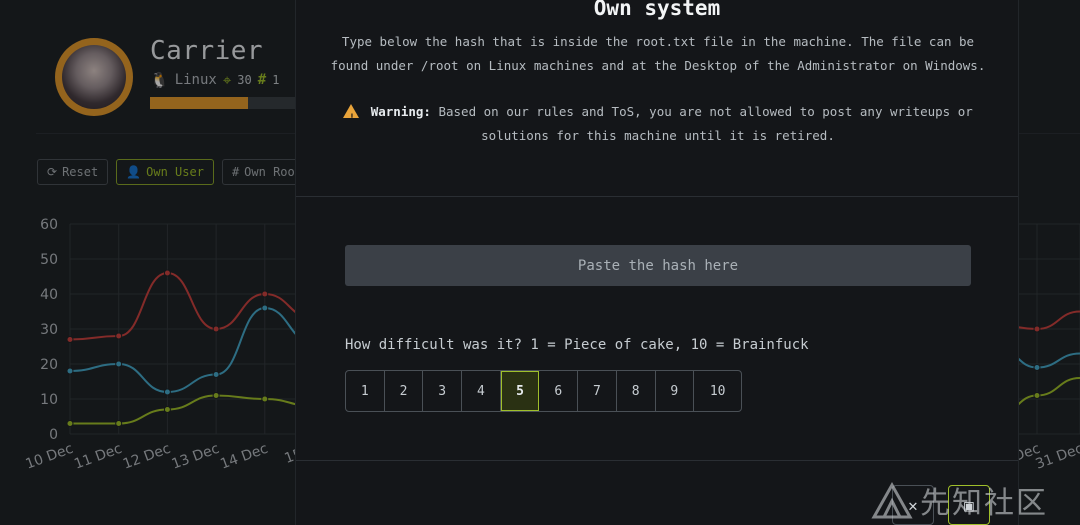 The width and height of the screenshot is (1080, 525). I want to click on hash-input, so click(658, 265).